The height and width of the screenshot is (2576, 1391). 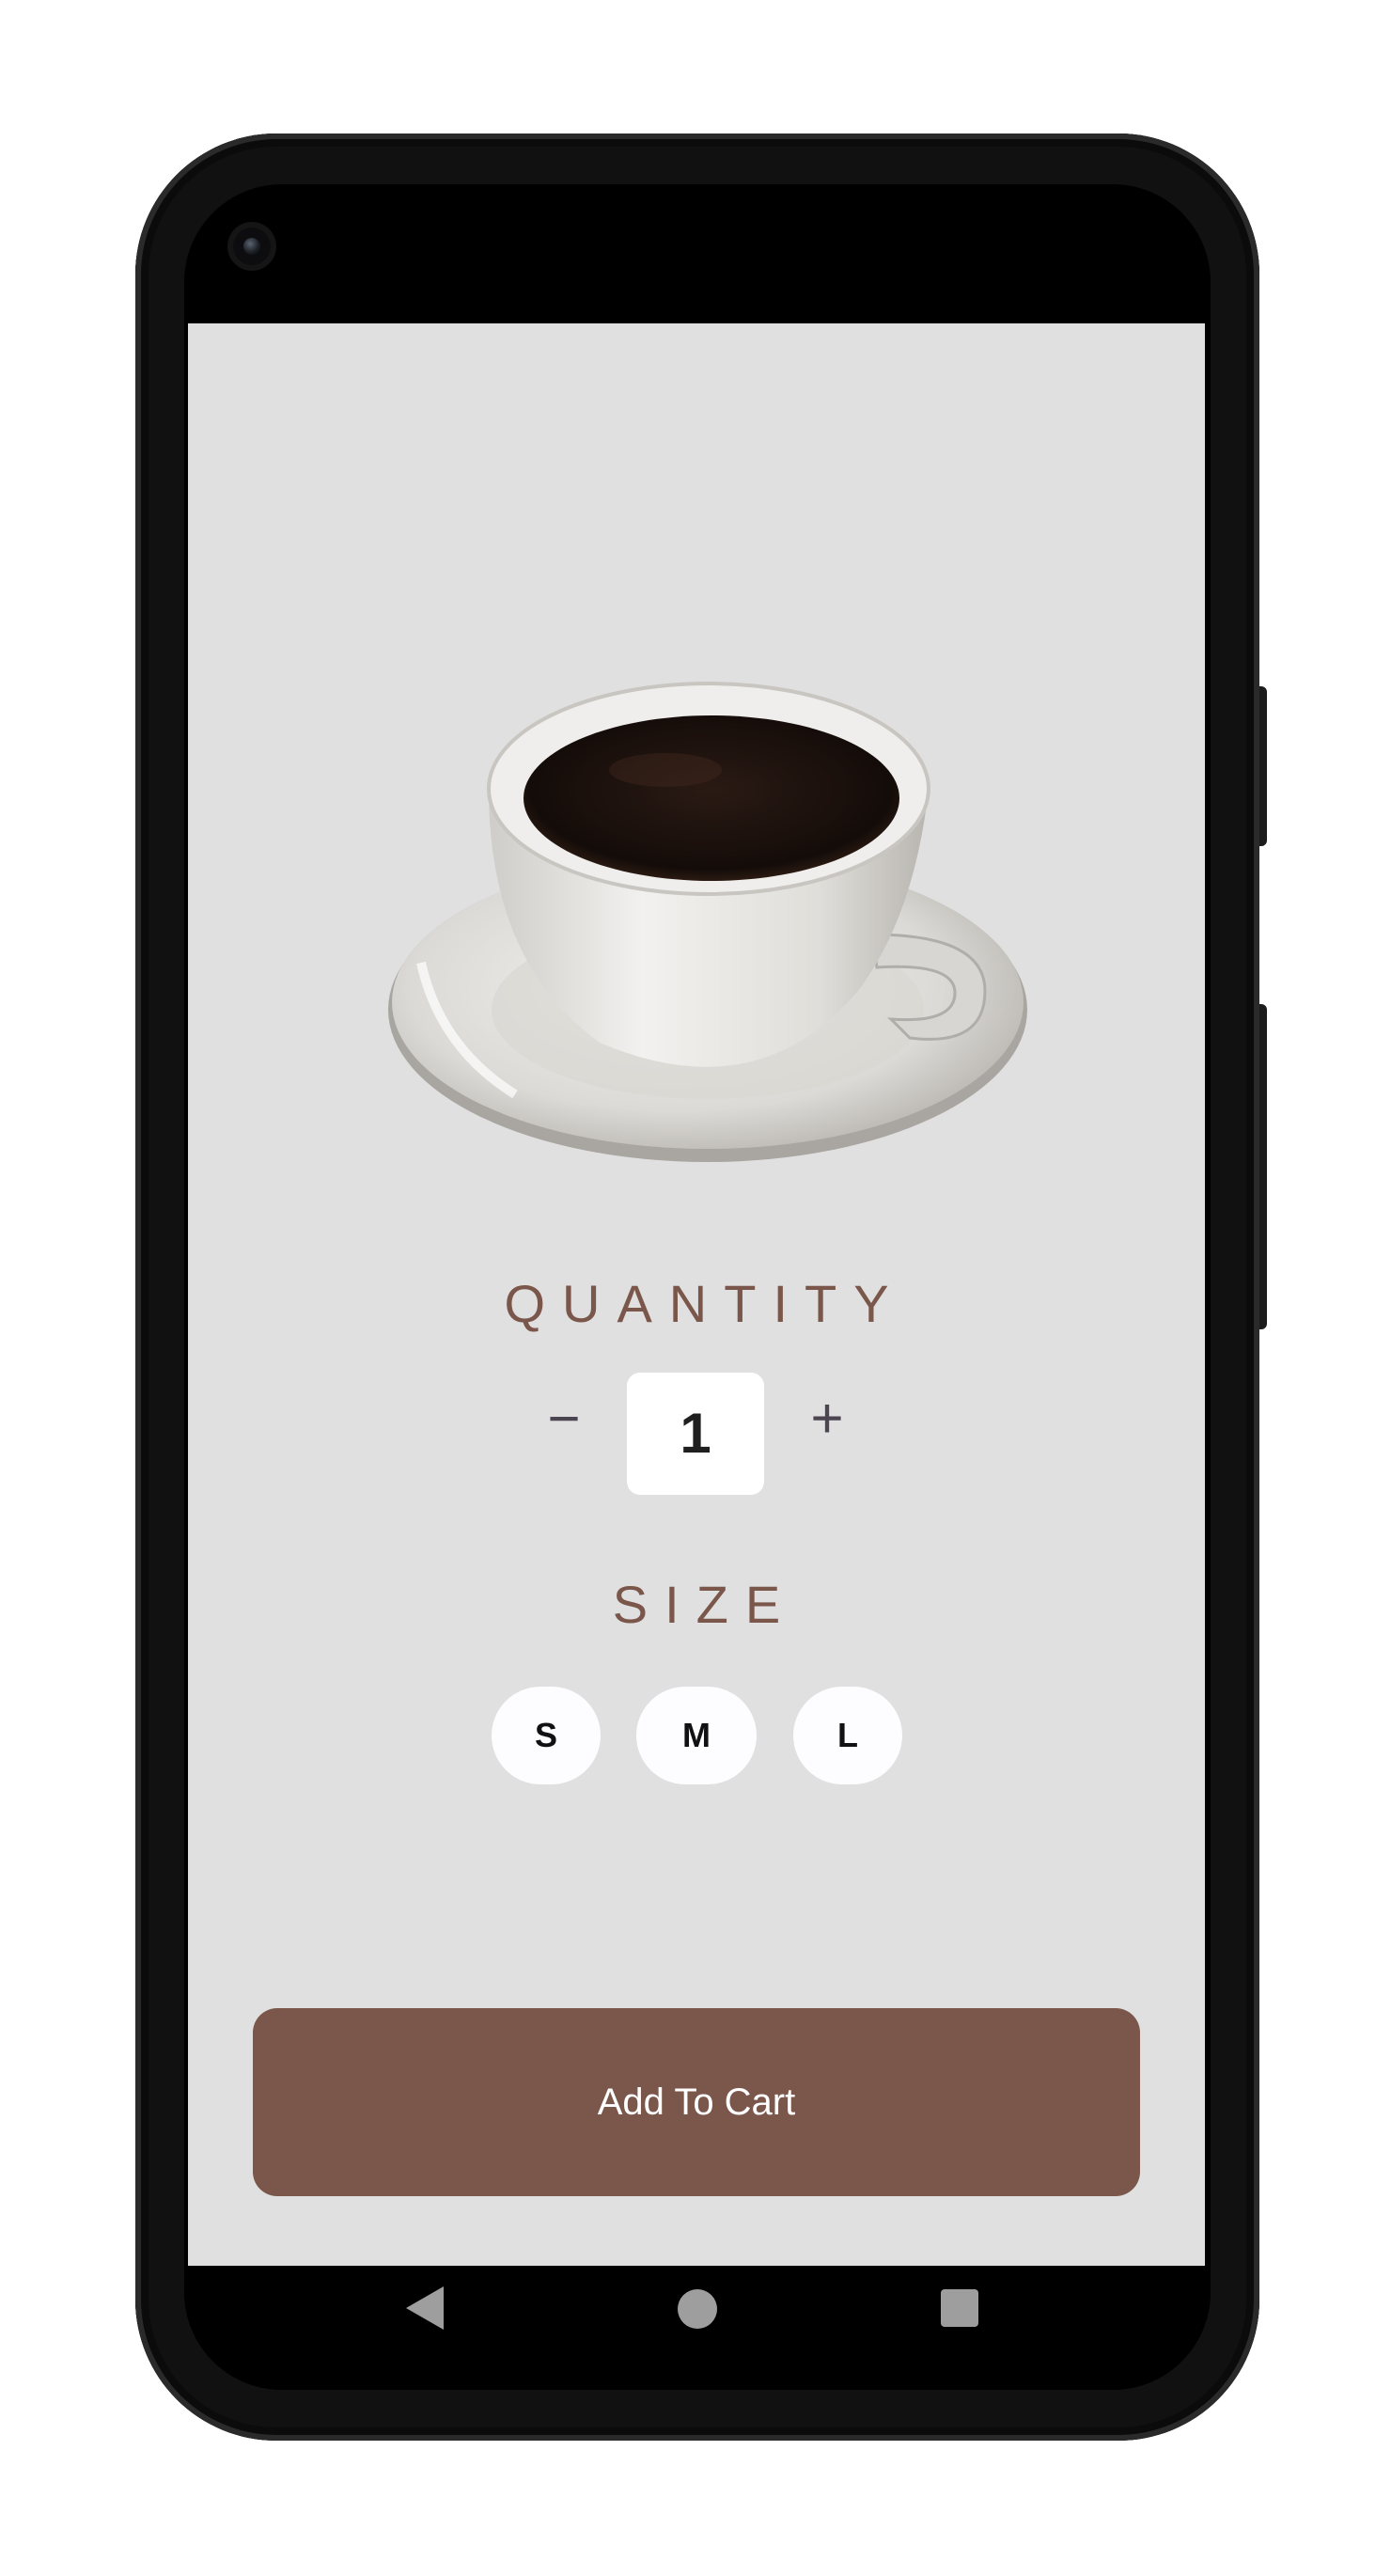 What do you see at coordinates (564, 1418) in the screenshot?
I see `decrement-button: −` at bounding box center [564, 1418].